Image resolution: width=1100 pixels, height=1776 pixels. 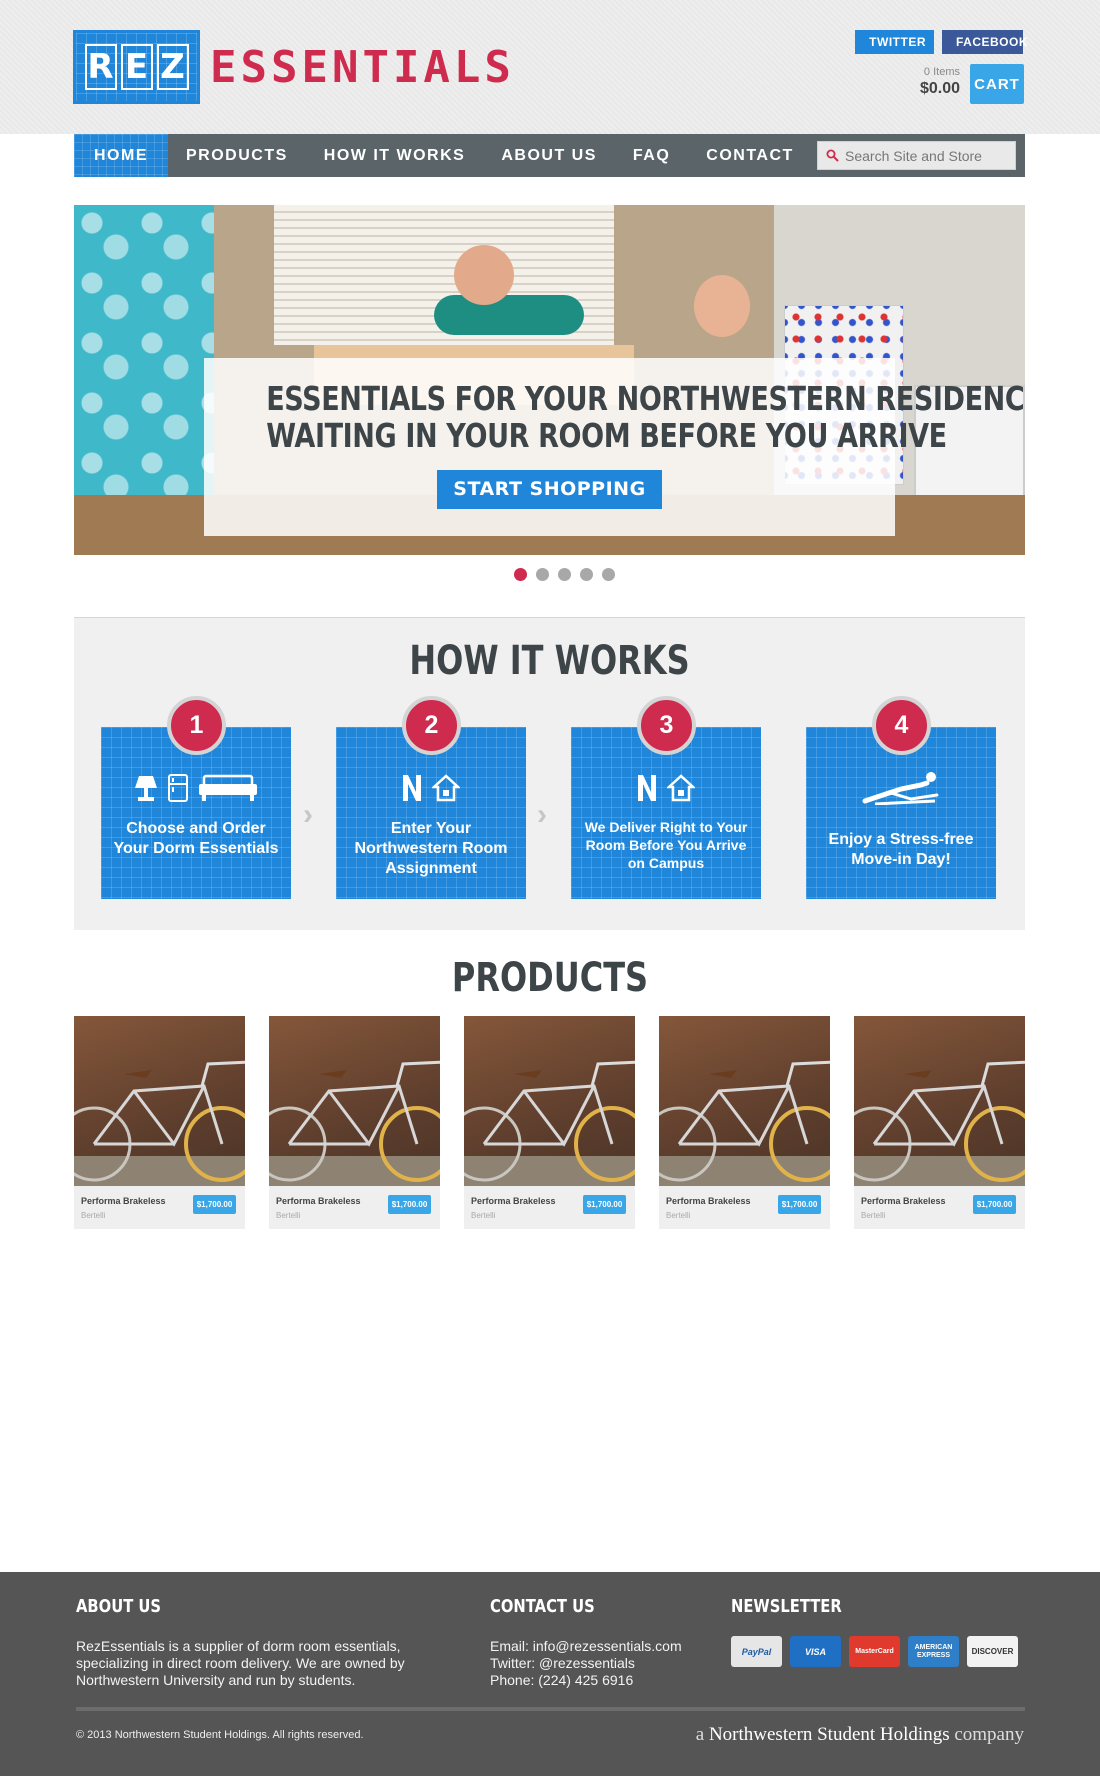 I want to click on paypal-icon: PayPal, so click(x=756, y=1651).